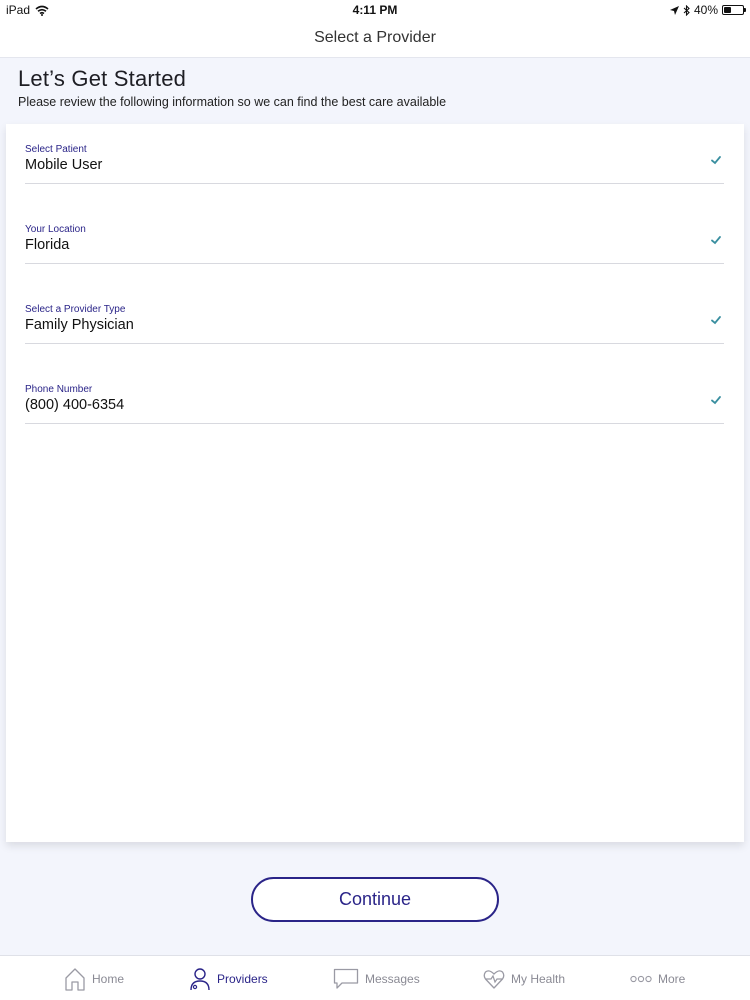 The image size is (750, 1000). I want to click on field-label: Select a Provider Type, so click(75, 309).